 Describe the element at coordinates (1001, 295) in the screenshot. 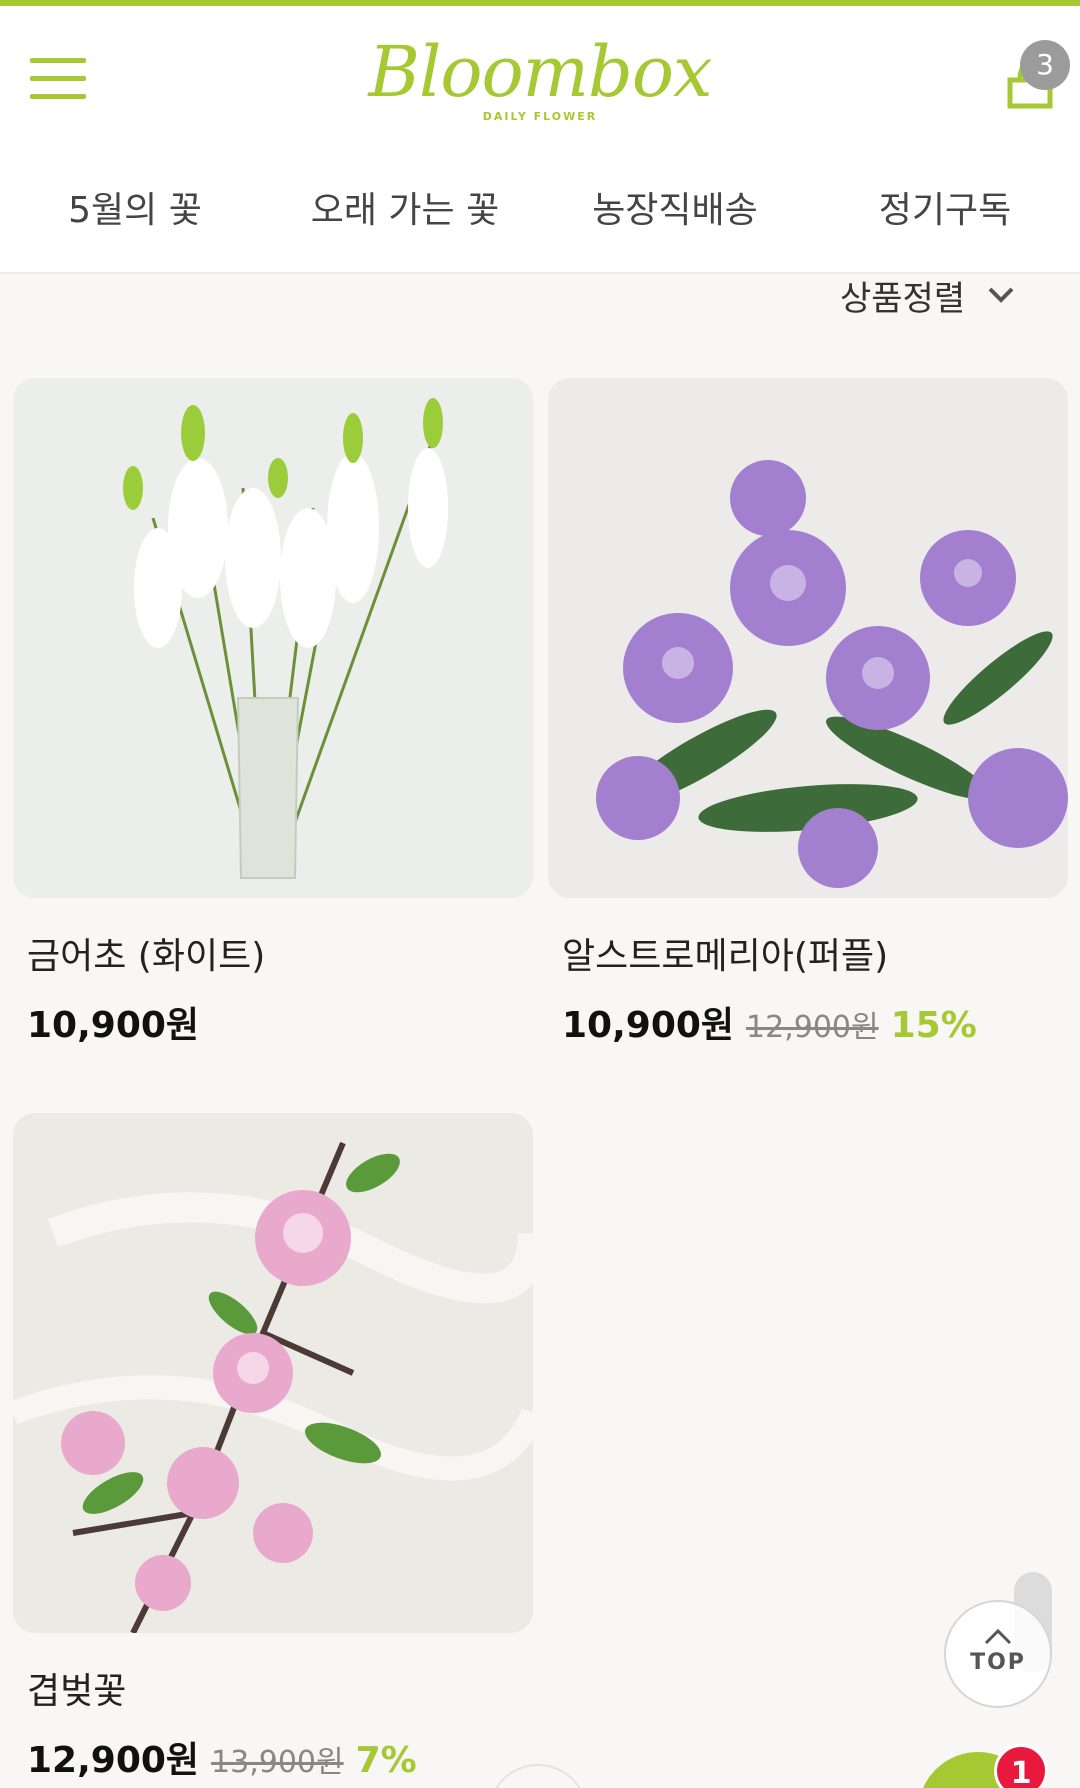

I see `chevron-down-icon` at that location.